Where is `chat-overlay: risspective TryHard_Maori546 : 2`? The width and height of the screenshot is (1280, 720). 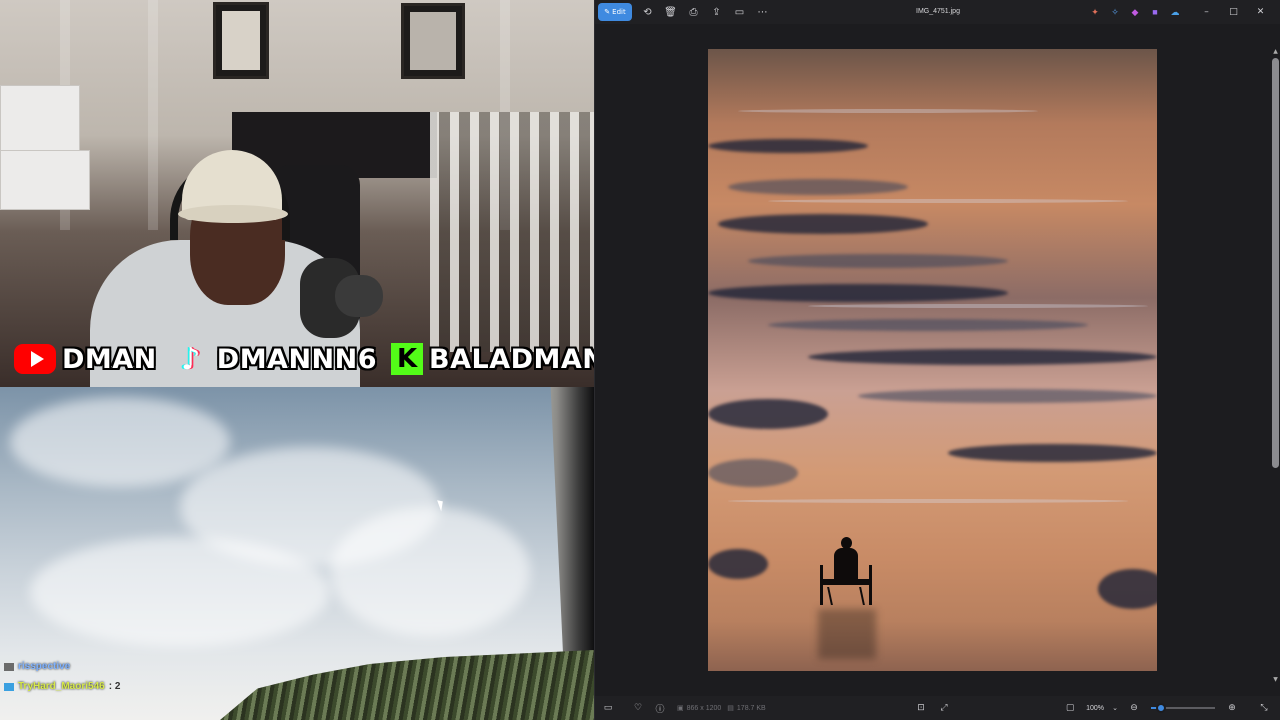
chat-overlay: risspective TryHard_Maori546 : 2 is located at coordinates (62, 677).